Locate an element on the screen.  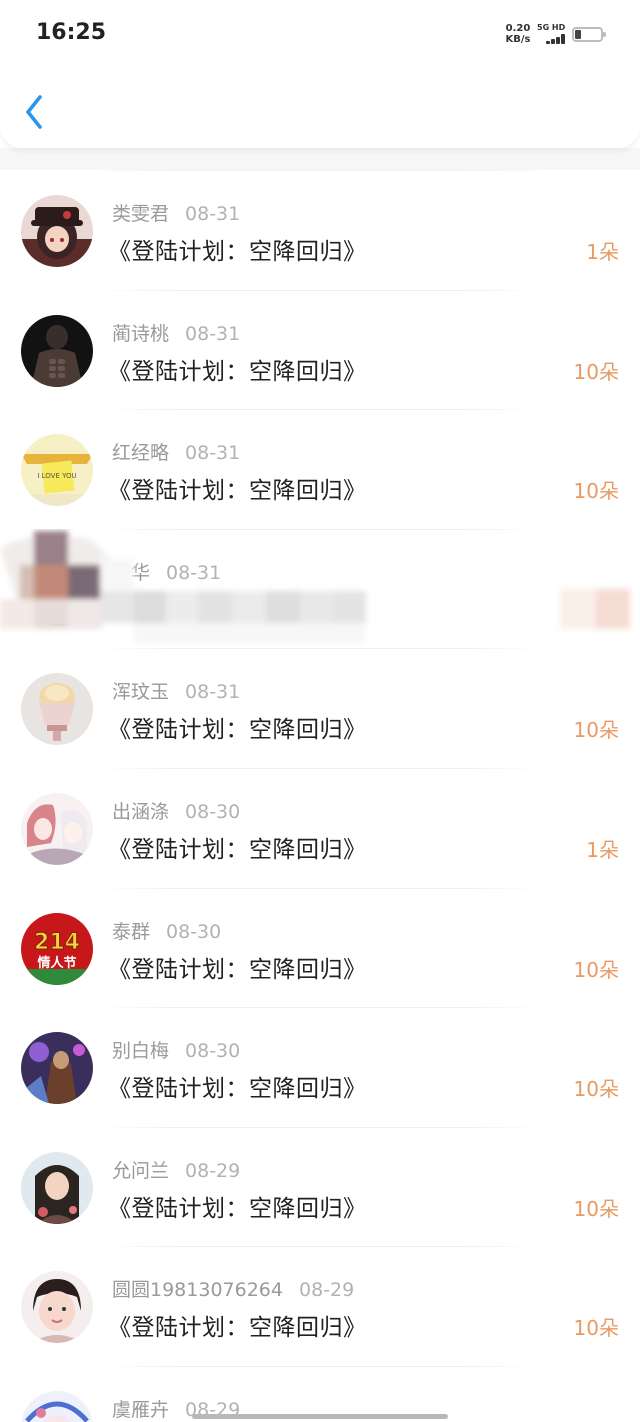
network-speed: 0.20 KB/s is located at coordinates (518, 34).